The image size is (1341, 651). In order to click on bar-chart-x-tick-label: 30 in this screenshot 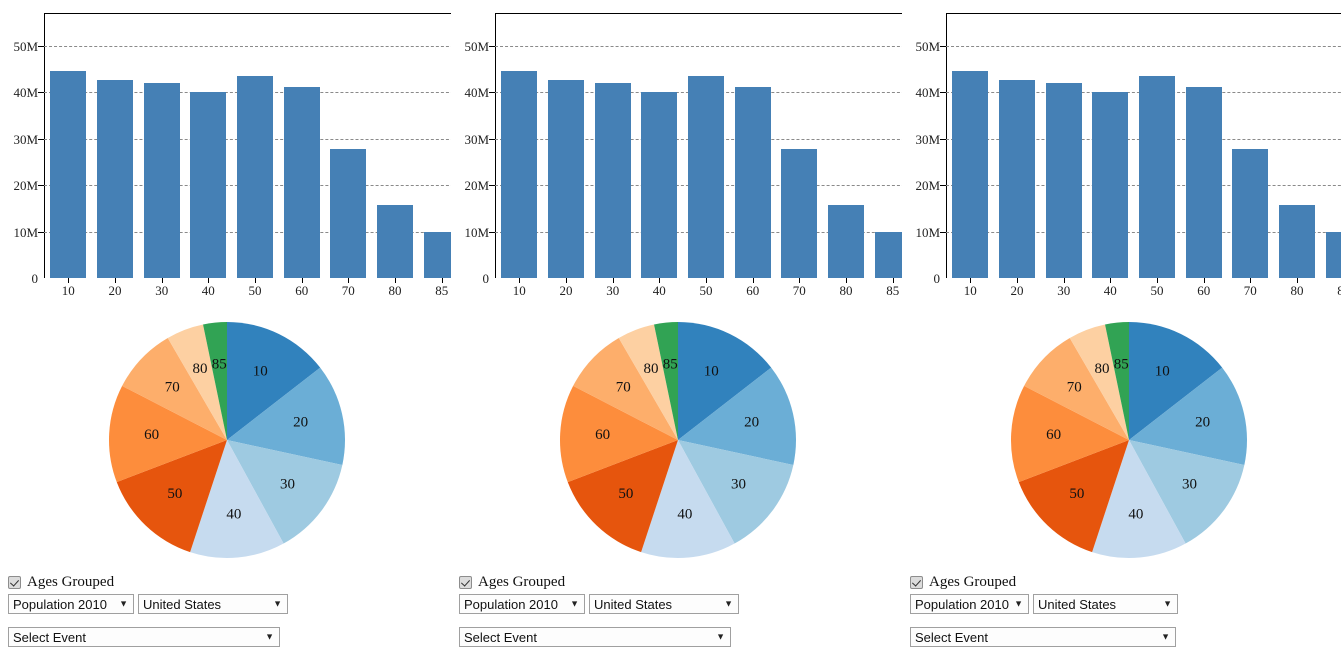, I will do `click(1064, 290)`.